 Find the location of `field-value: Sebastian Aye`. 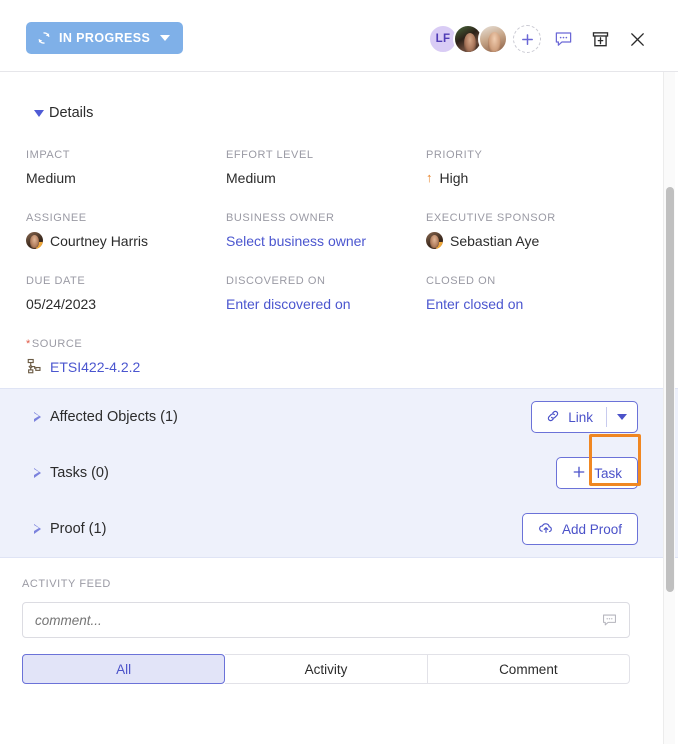

field-value: Sebastian Aye is located at coordinates (495, 240).